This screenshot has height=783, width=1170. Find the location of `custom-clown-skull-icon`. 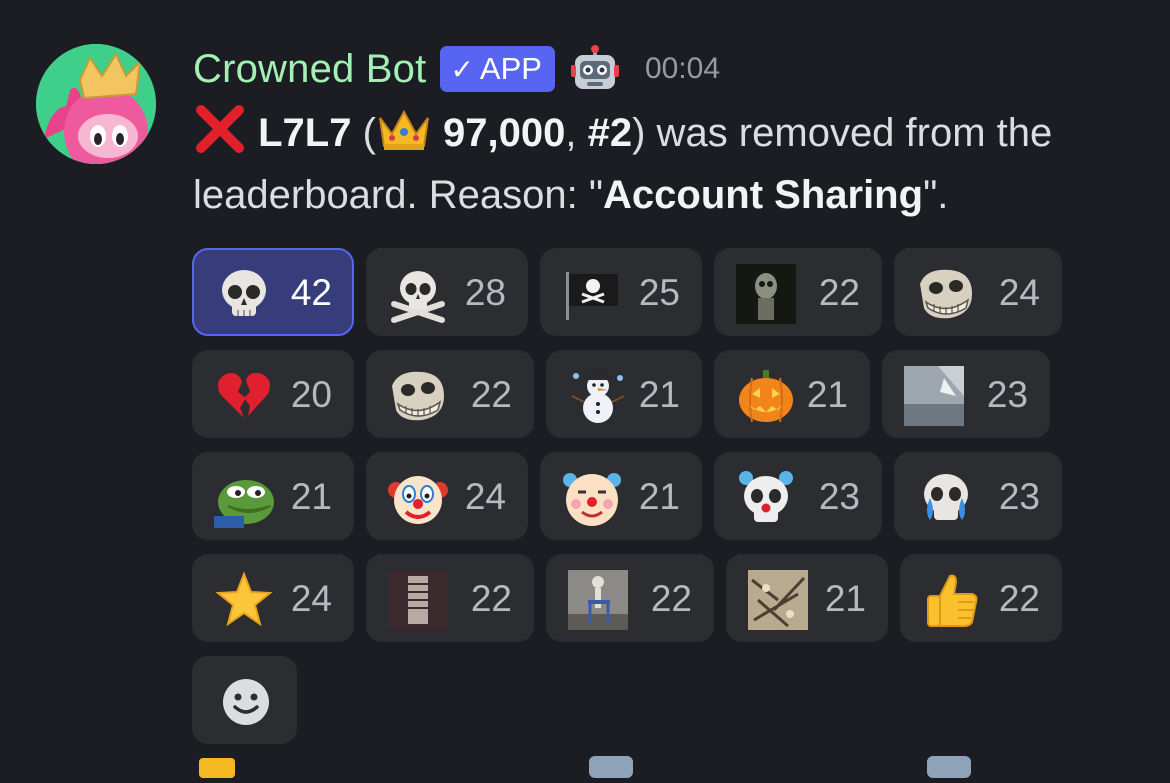

custom-clown-skull-icon is located at coordinates (766, 496).